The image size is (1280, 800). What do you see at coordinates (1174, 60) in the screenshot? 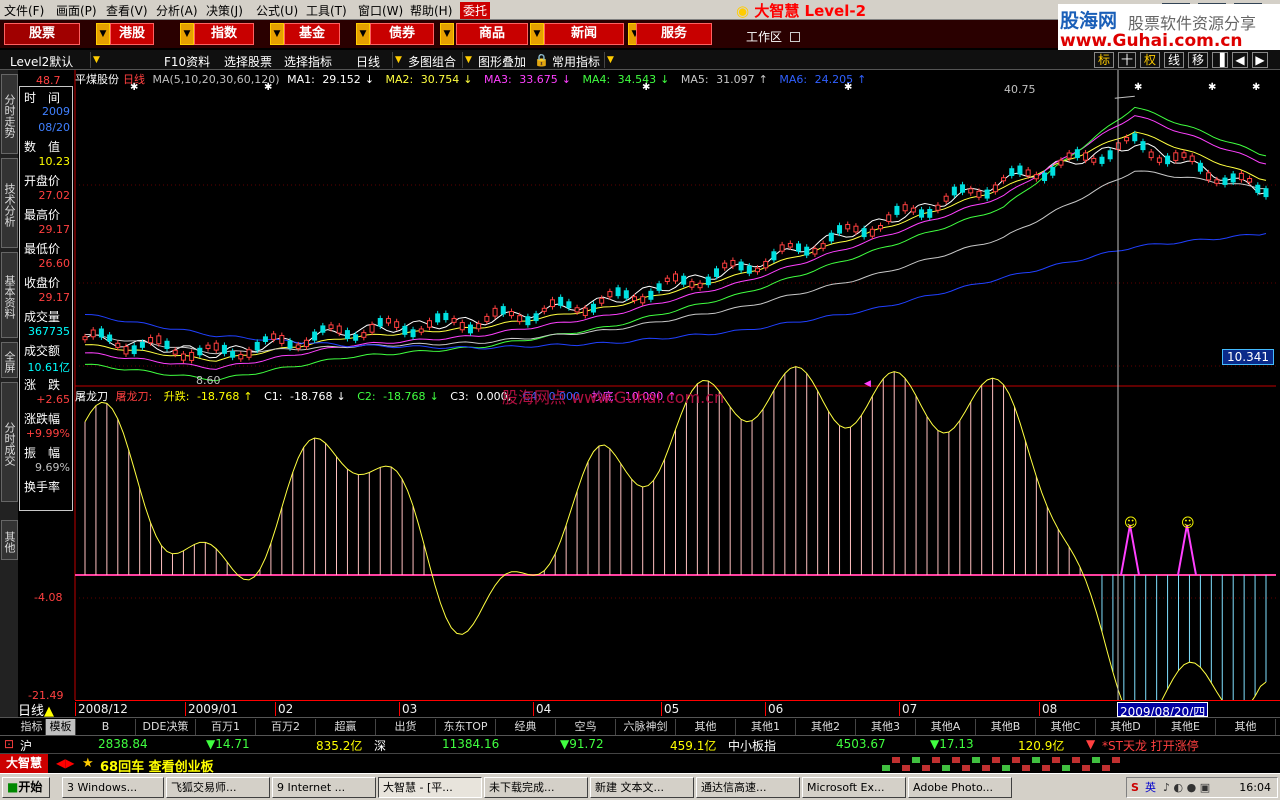
I see `line-button: 线` at bounding box center [1174, 60].